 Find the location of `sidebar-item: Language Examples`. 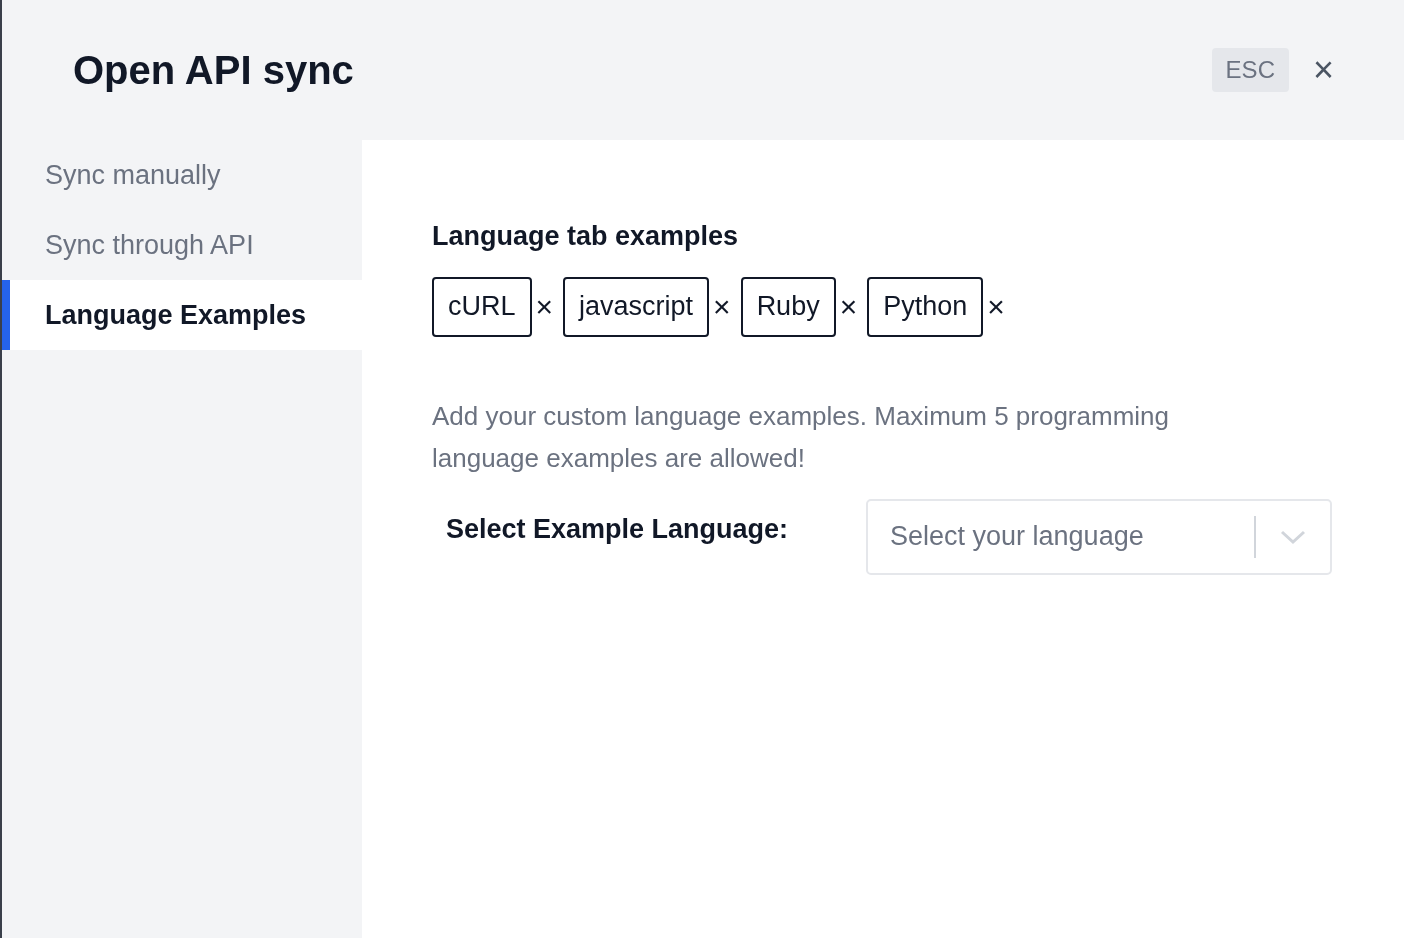

sidebar-item: Language Examples is located at coordinates (182, 315).